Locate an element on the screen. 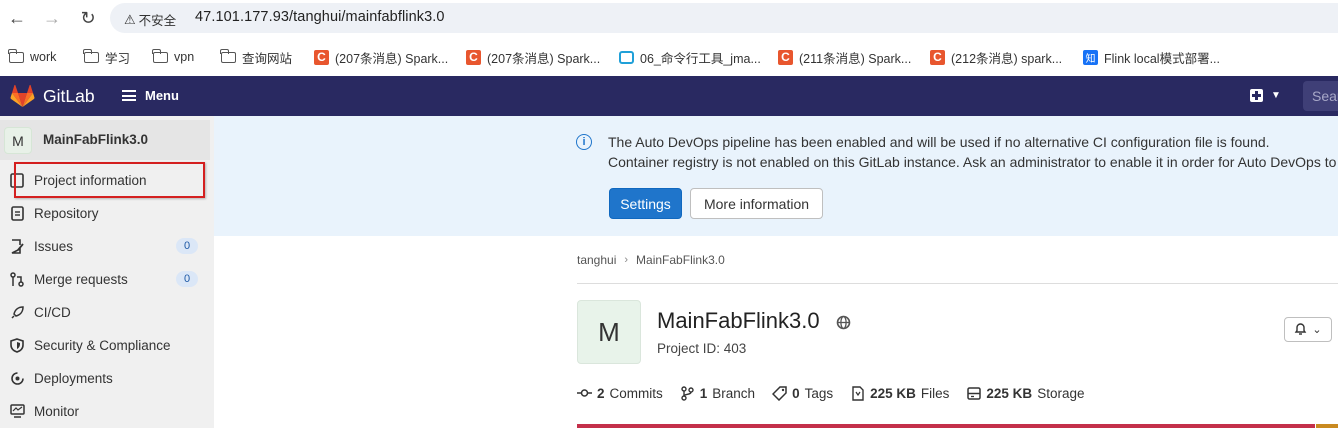 Image resolution: width=1338 pixels, height=428 pixels. insecure-indicator: ⚠ 不安全 is located at coordinates (150, 19).